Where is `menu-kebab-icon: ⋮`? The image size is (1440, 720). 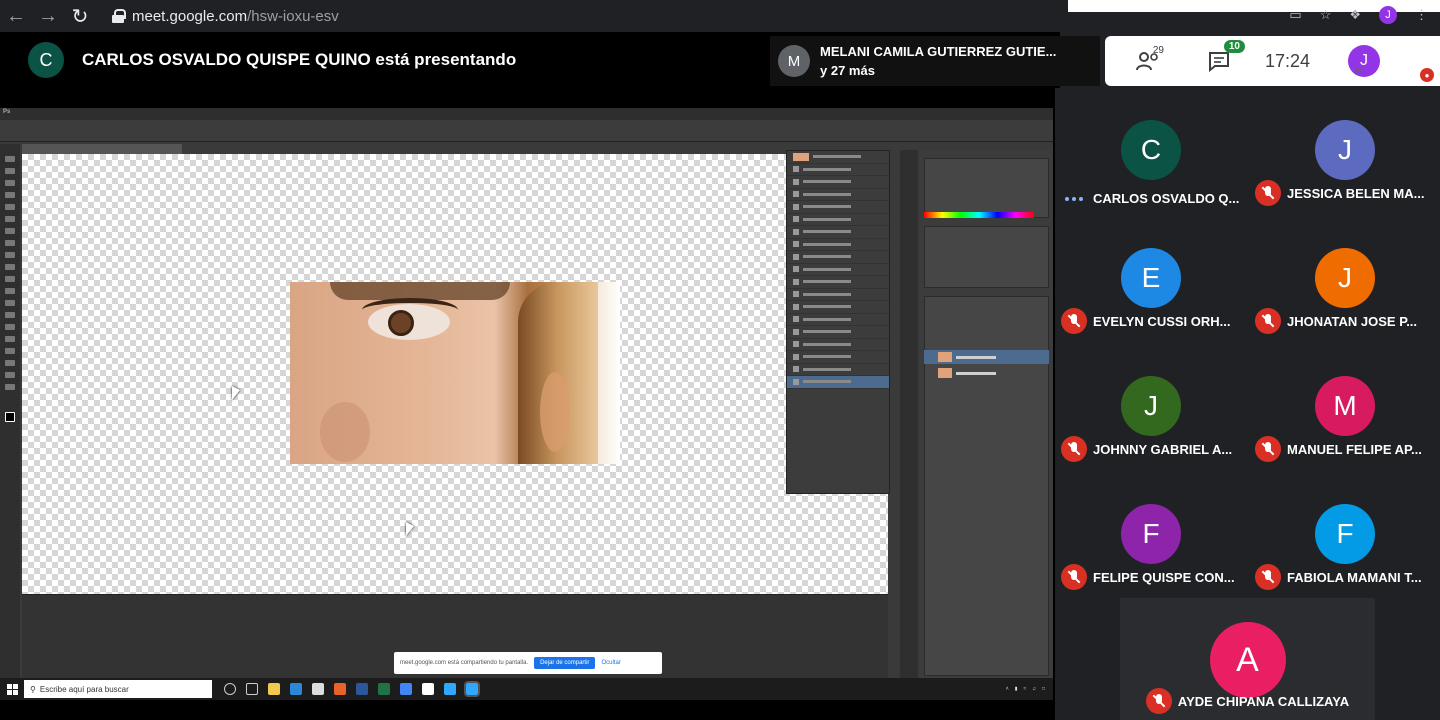
menu-kebab-icon: ⋮ is located at coordinates (1421, 15).